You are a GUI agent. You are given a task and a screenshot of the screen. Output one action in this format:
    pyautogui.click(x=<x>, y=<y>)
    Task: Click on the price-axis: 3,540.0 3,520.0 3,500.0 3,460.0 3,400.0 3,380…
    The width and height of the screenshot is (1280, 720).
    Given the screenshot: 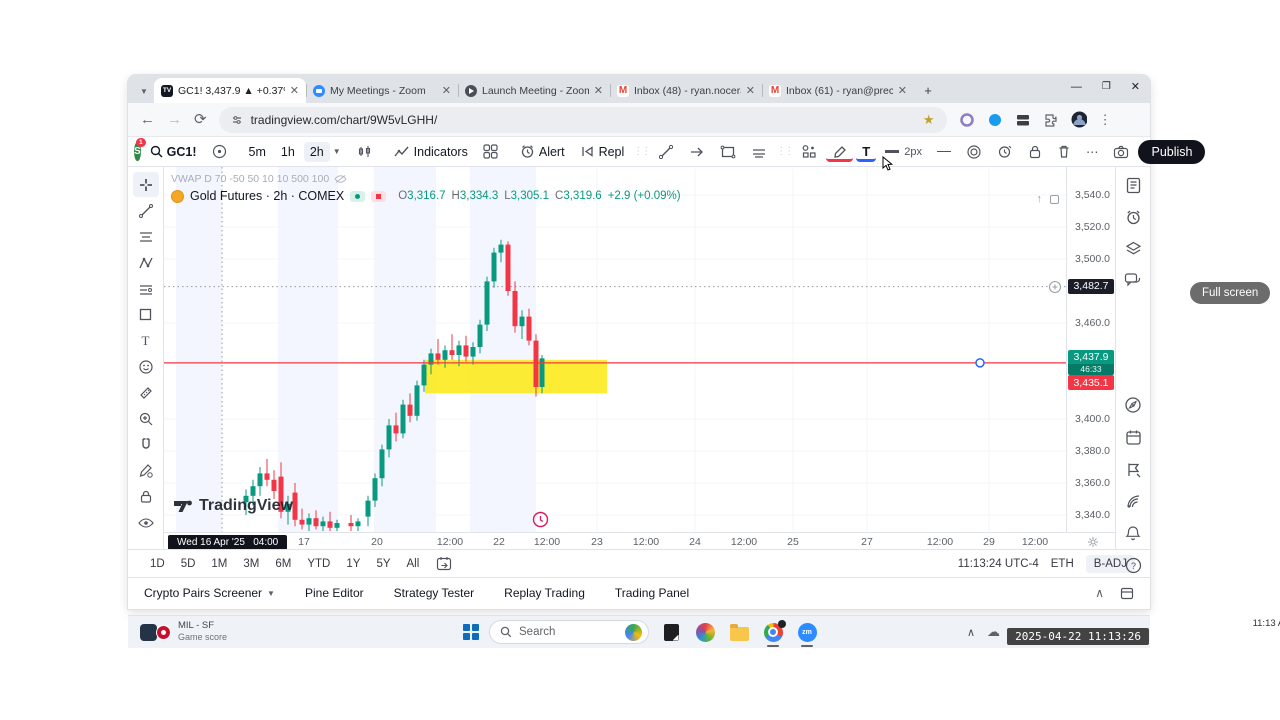 What is the action you would take?
    pyautogui.click(x=1090, y=349)
    